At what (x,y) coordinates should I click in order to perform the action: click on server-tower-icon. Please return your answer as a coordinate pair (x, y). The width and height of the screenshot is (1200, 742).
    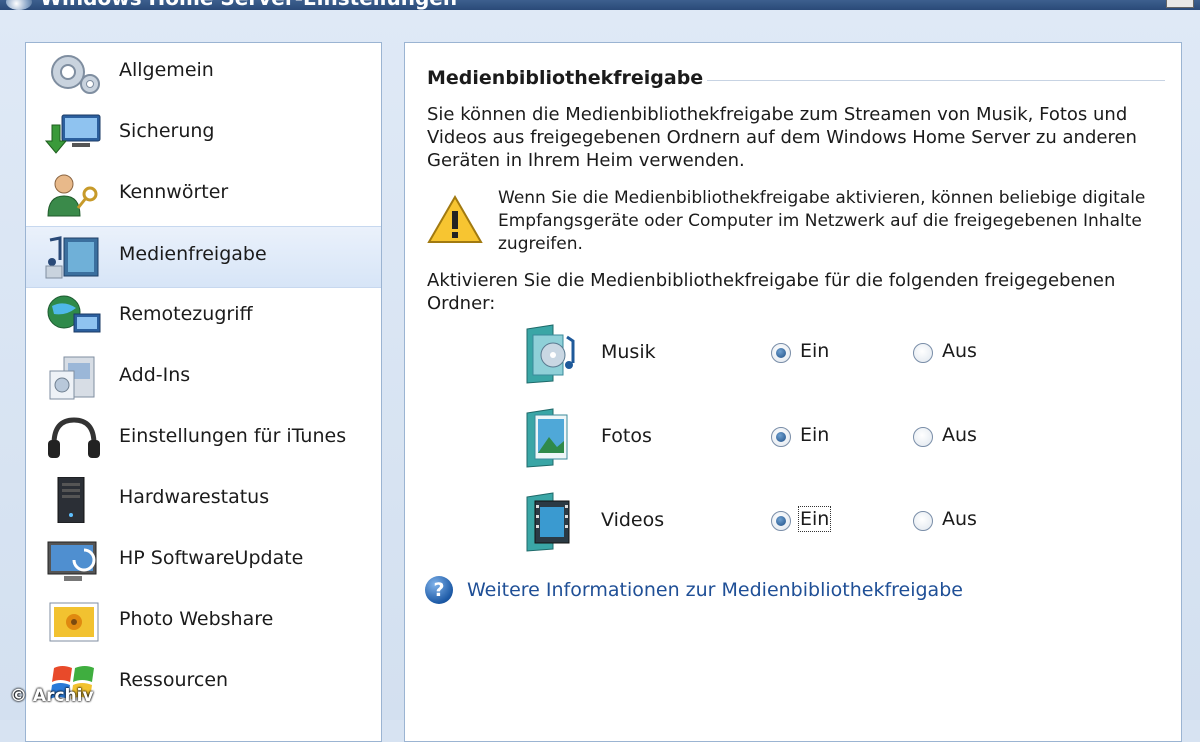
    Looking at the image, I should click on (71, 500).